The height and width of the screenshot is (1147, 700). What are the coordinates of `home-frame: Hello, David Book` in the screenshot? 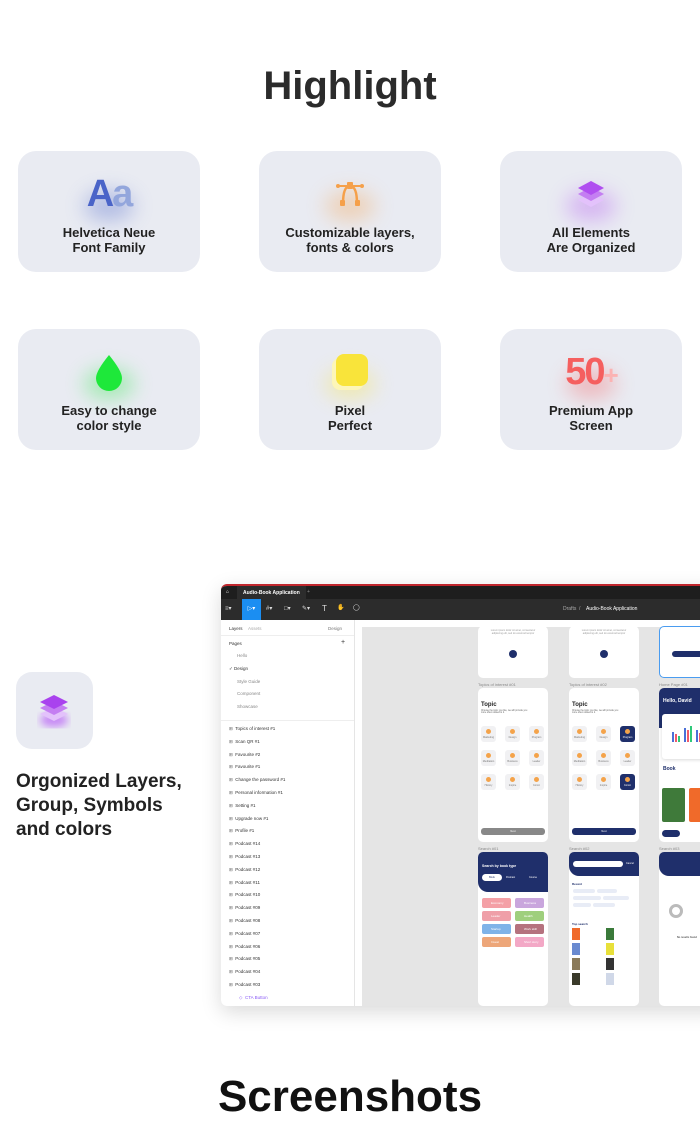 It's located at (679, 765).